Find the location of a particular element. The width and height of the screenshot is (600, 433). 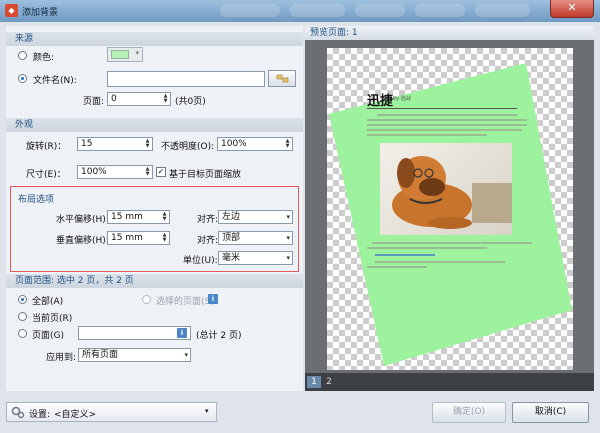

page-number-value: 0 is located at coordinates (114, 99).